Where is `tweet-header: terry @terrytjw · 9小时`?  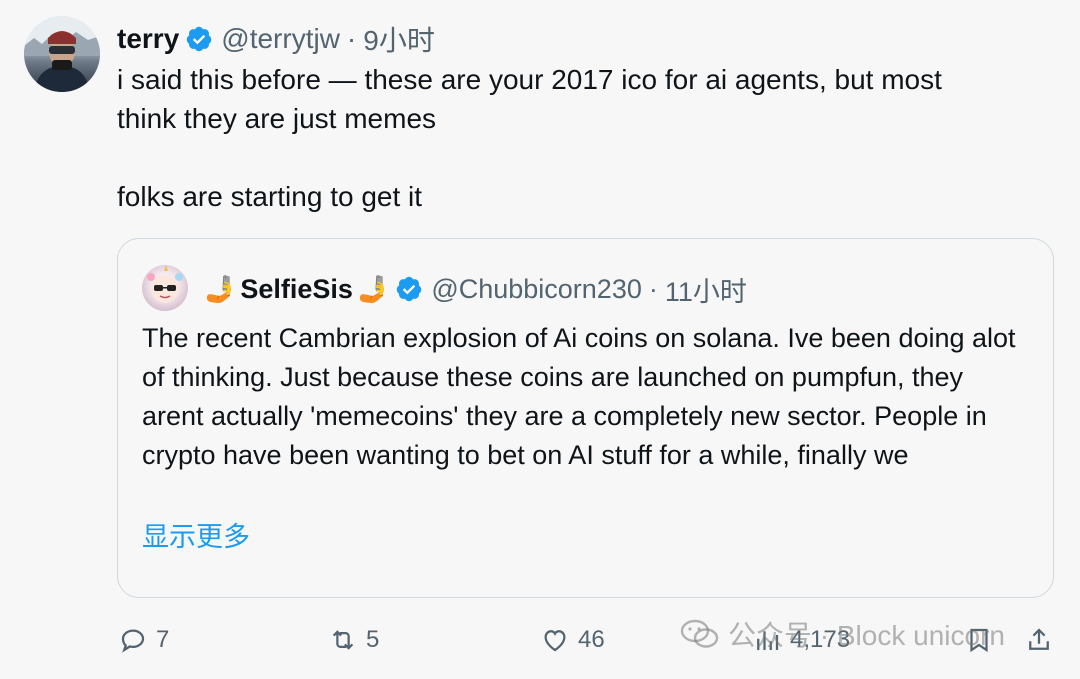
tweet-header: terry @terrytjw · 9小时 is located at coordinates (276, 39).